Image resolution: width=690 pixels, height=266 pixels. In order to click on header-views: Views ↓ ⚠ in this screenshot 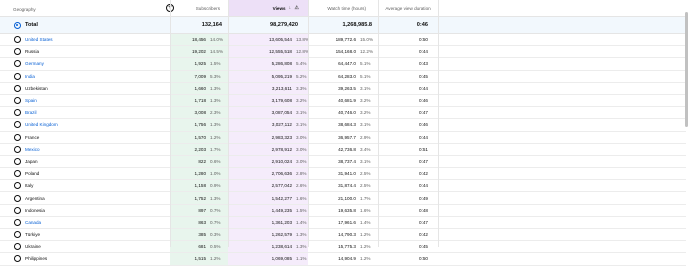, I will do `click(268, 8)`.